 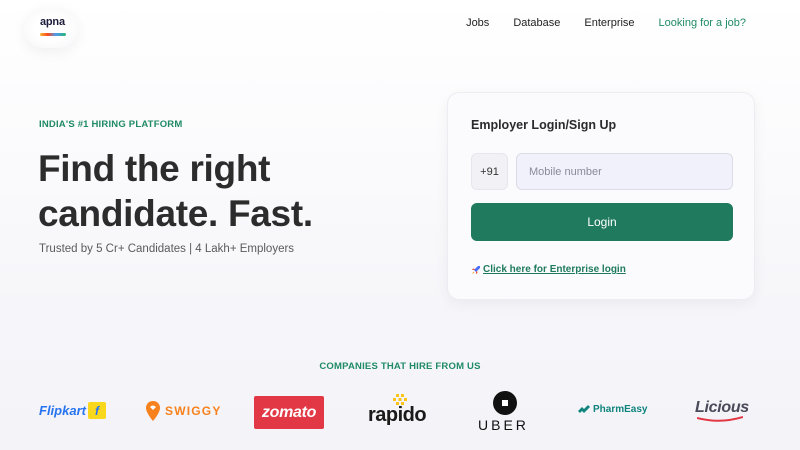 What do you see at coordinates (609, 23) in the screenshot?
I see `nav-enterprise: Enterprise` at bounding box center [609, 23].